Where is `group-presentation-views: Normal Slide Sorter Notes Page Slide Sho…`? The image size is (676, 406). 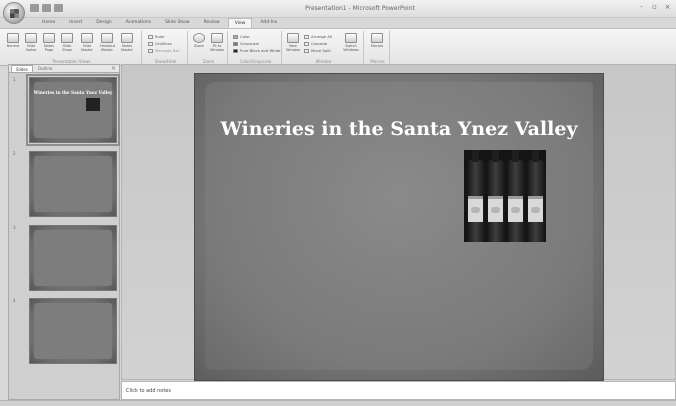
group-presentation-views: Normal Slide Sorter Notes Page Slide Sho… is located at coordinates (72, 48).